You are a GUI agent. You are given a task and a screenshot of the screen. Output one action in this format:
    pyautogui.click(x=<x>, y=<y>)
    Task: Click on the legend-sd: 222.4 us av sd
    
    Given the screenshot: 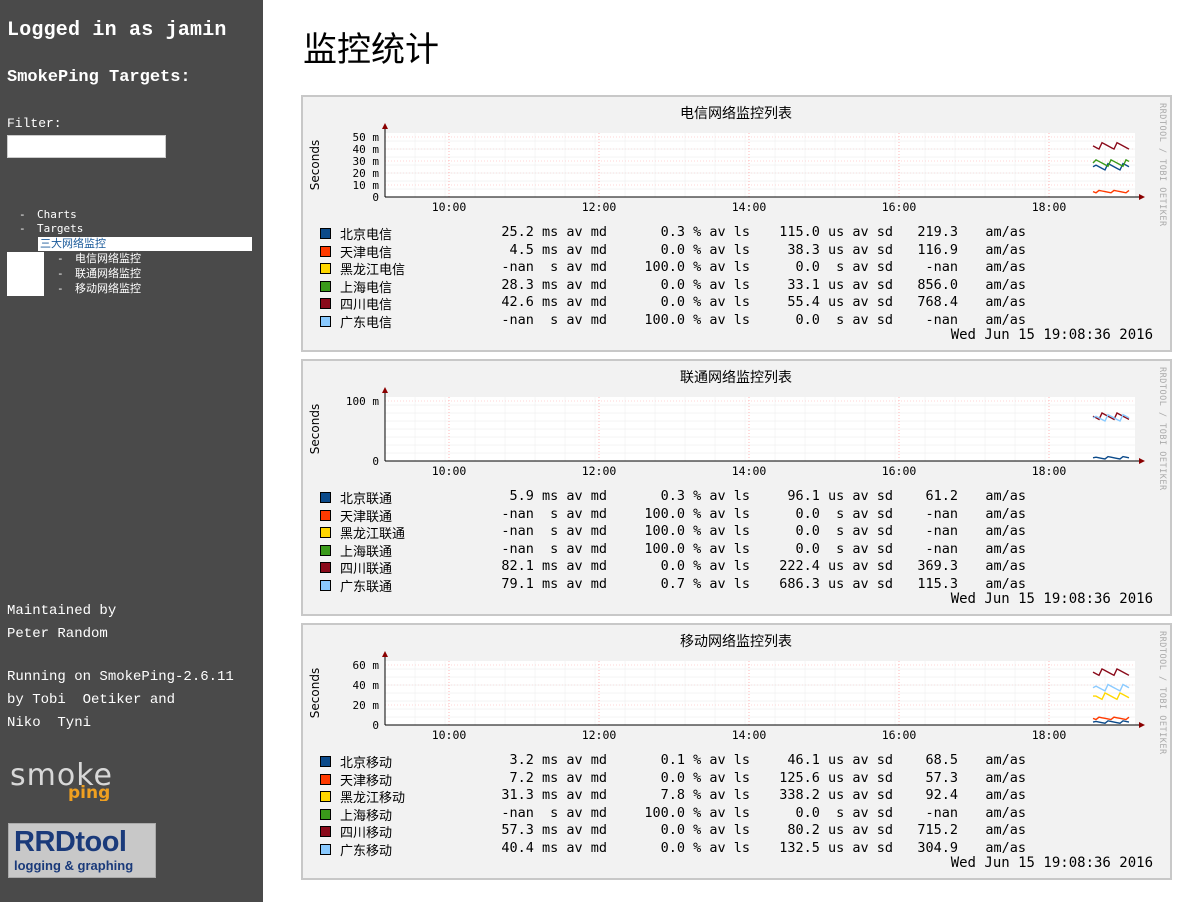 What is the action you would take?
    pyautogui.click(x=836, y=566)
    